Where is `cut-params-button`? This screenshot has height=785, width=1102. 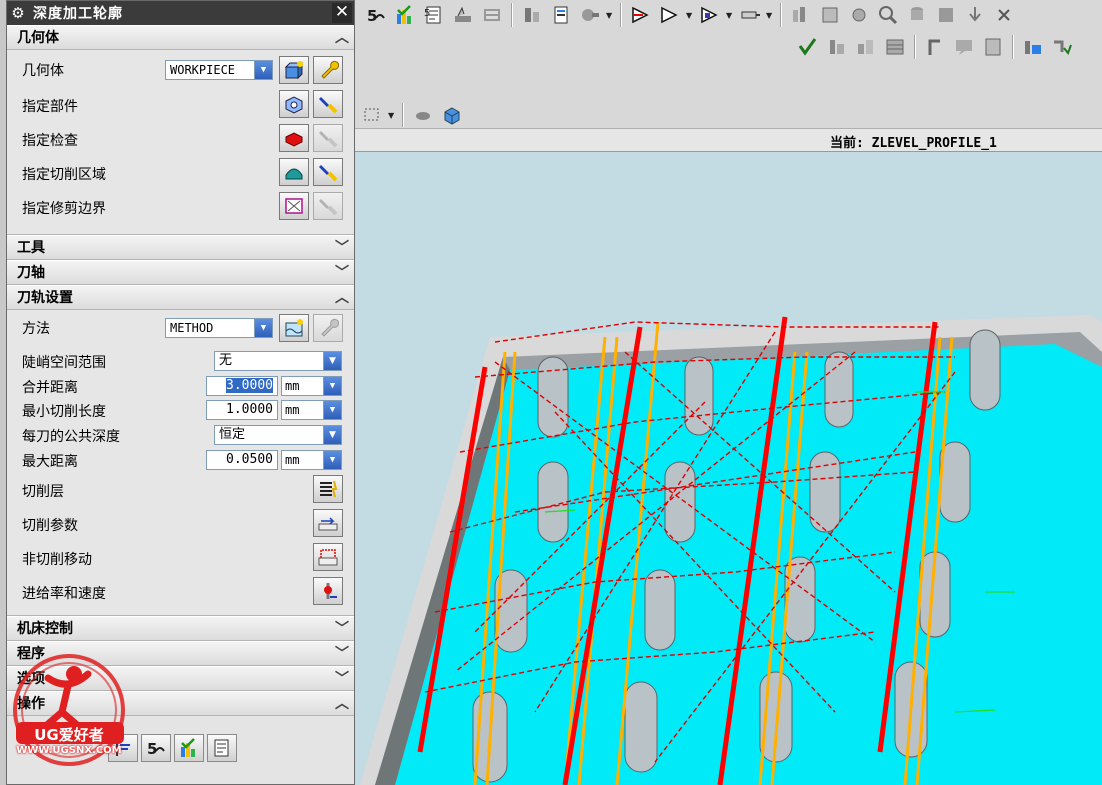
cut-params-button is located at coordinates (328, 523).